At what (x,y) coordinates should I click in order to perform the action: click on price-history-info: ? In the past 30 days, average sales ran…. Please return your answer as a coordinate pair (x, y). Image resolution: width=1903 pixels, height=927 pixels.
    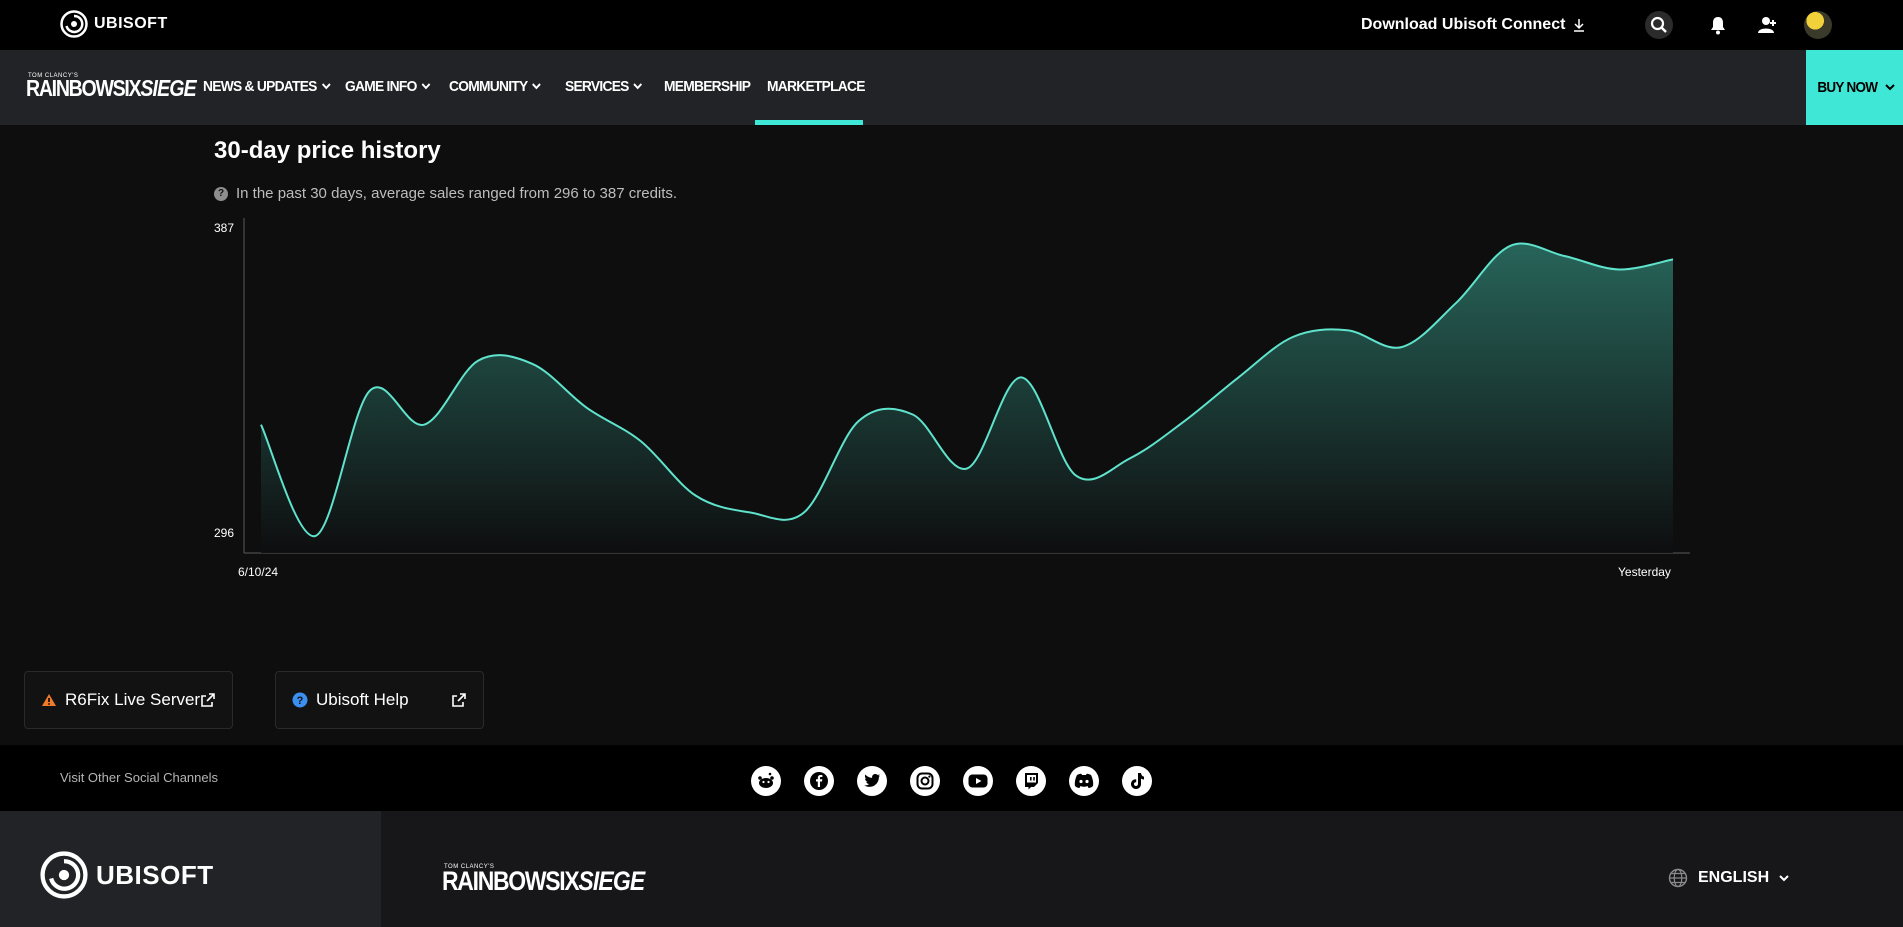
    Looking at the image, I should click on (445, 193).